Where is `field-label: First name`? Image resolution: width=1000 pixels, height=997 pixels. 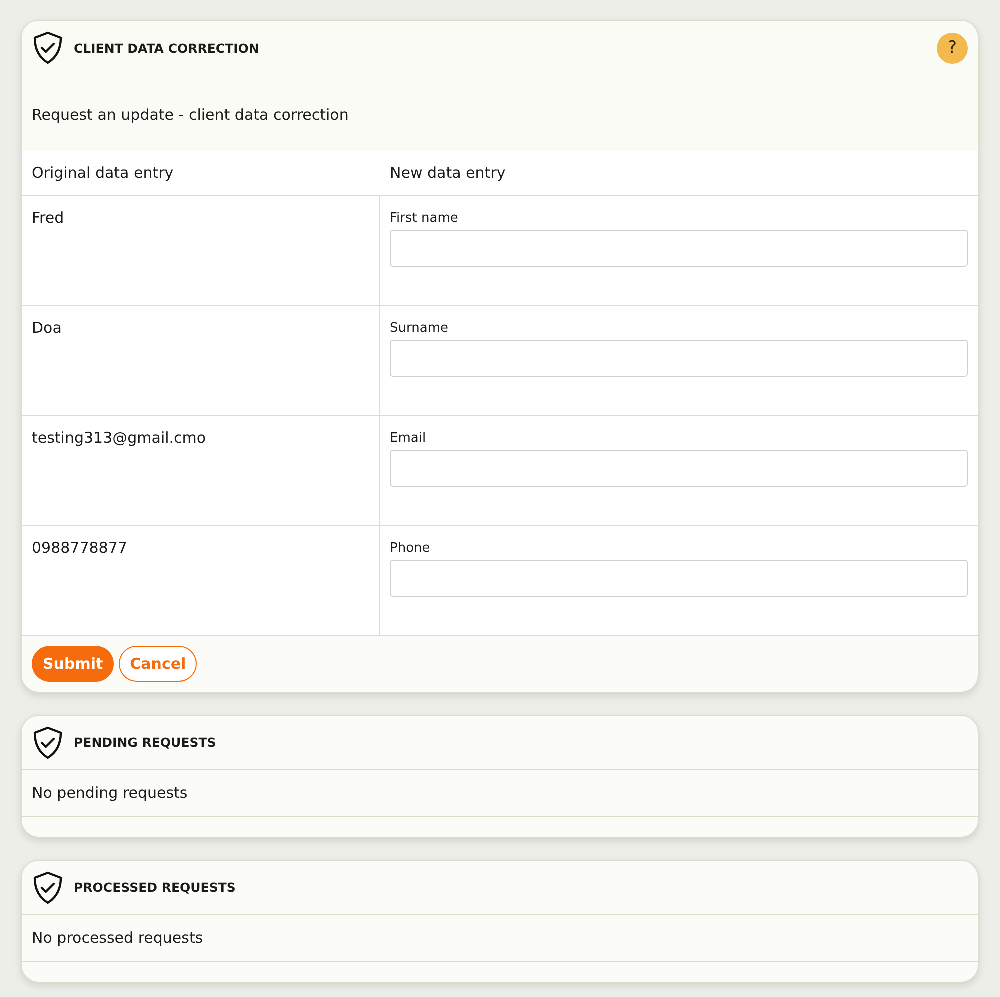
field-label: First name is located at coordinates (424, 218).